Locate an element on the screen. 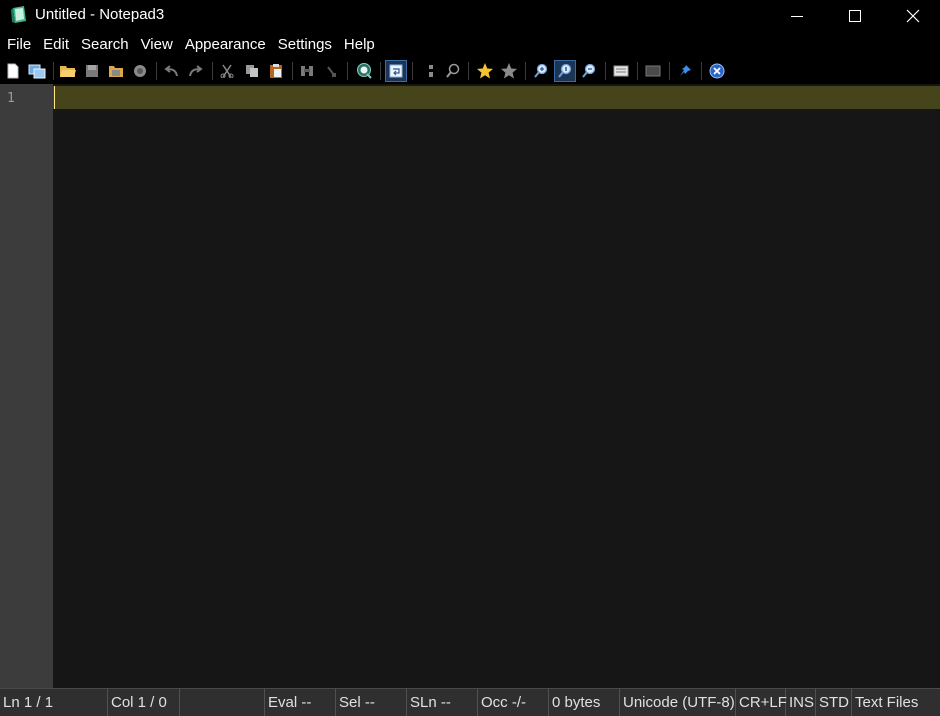  line-number: 1 is located at coordinates (11, 98).